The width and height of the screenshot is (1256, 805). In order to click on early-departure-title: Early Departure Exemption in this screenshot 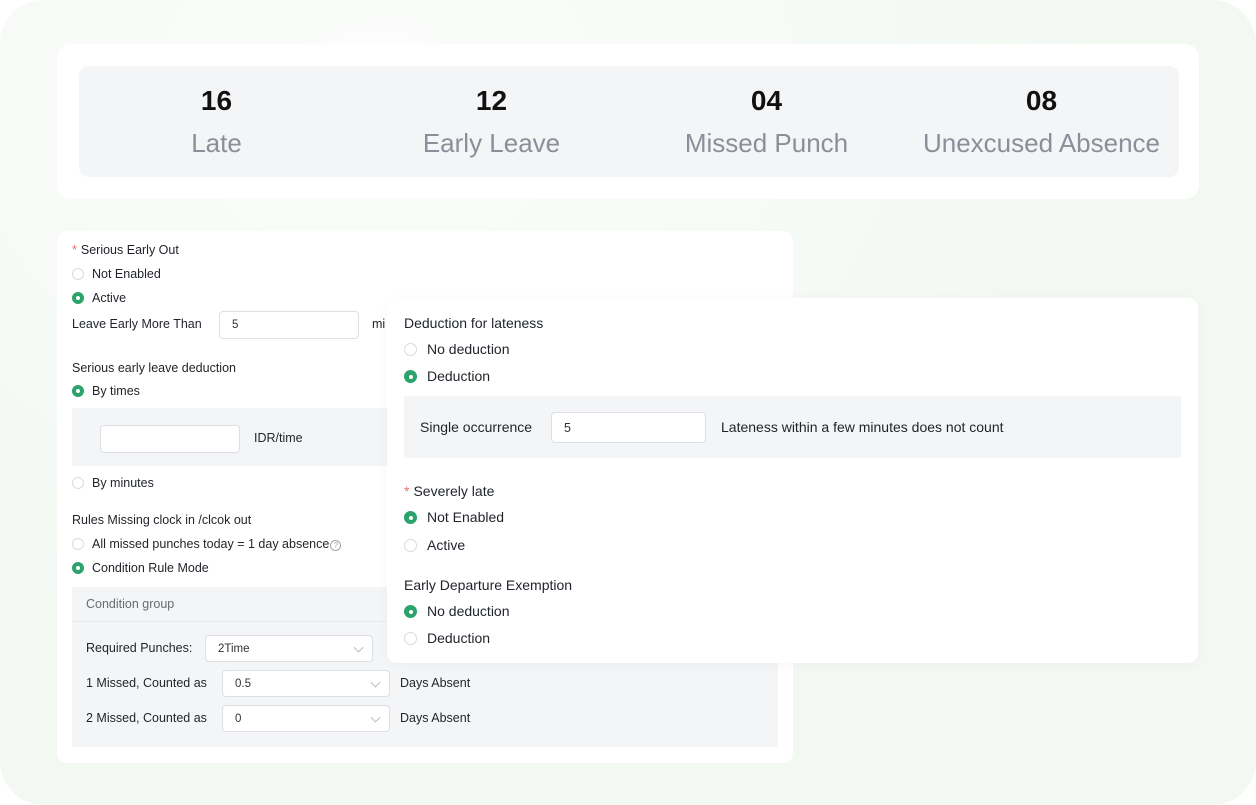, I will do `click(488, 585)`.